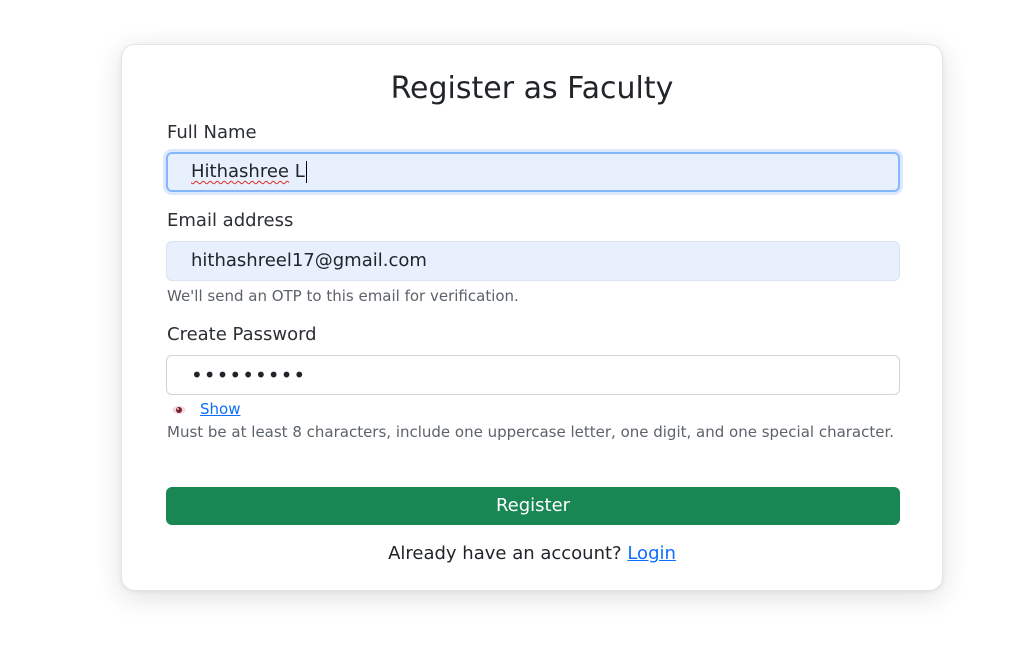  Describe the element at coordinates (242, 334) in the screenshot. I see `password-label: Create Password` at that location.